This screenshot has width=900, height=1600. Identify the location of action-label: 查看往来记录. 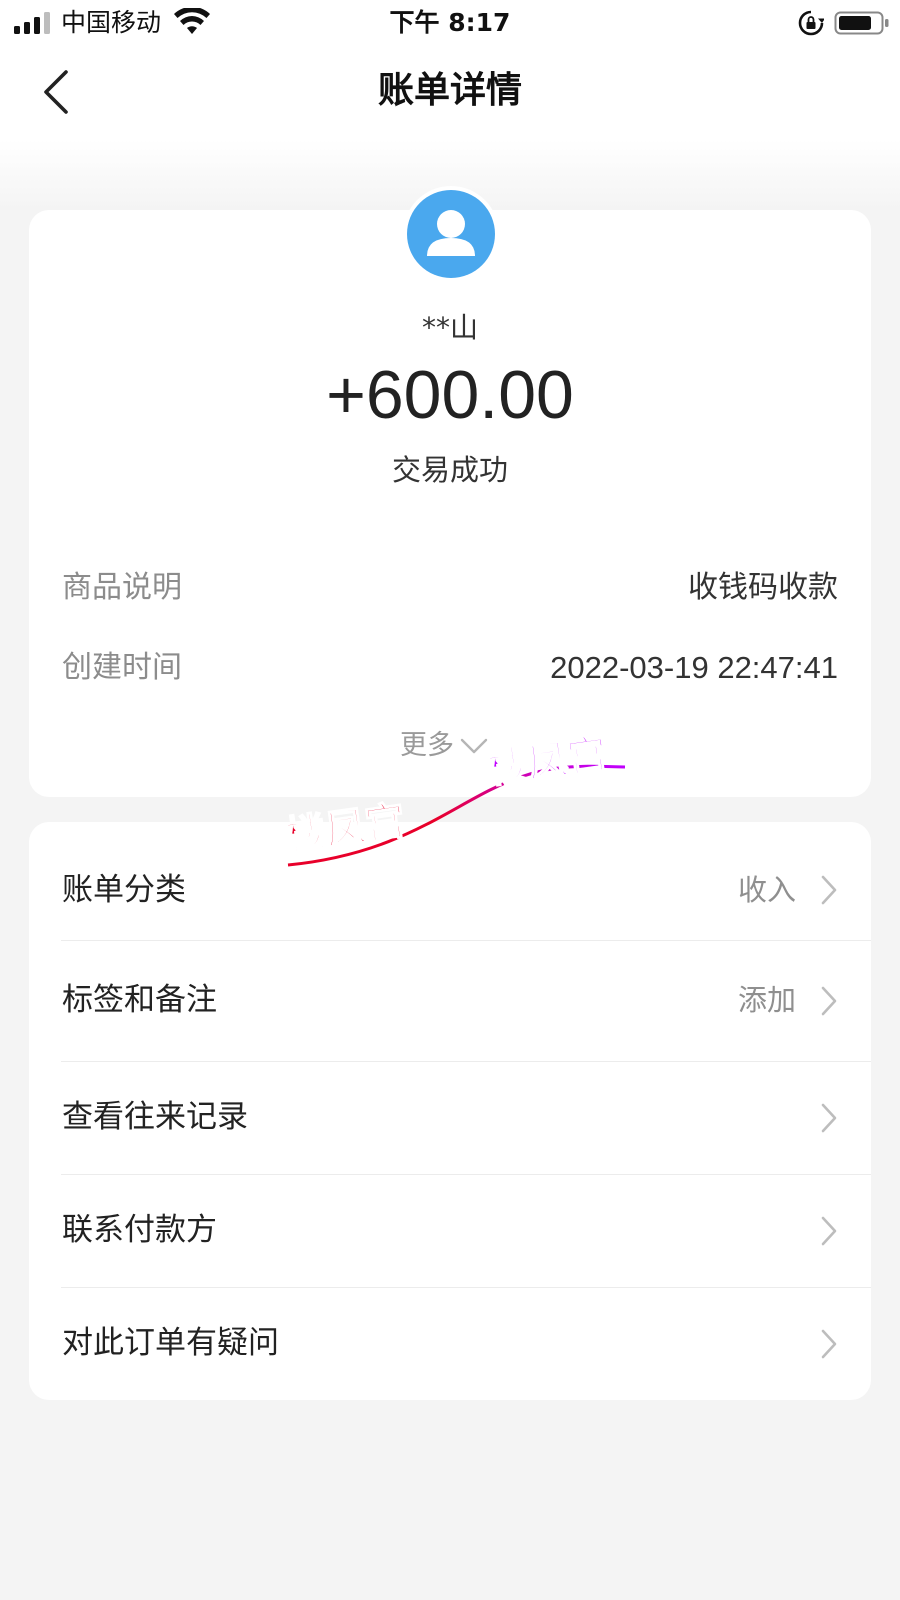
(155, 1117).